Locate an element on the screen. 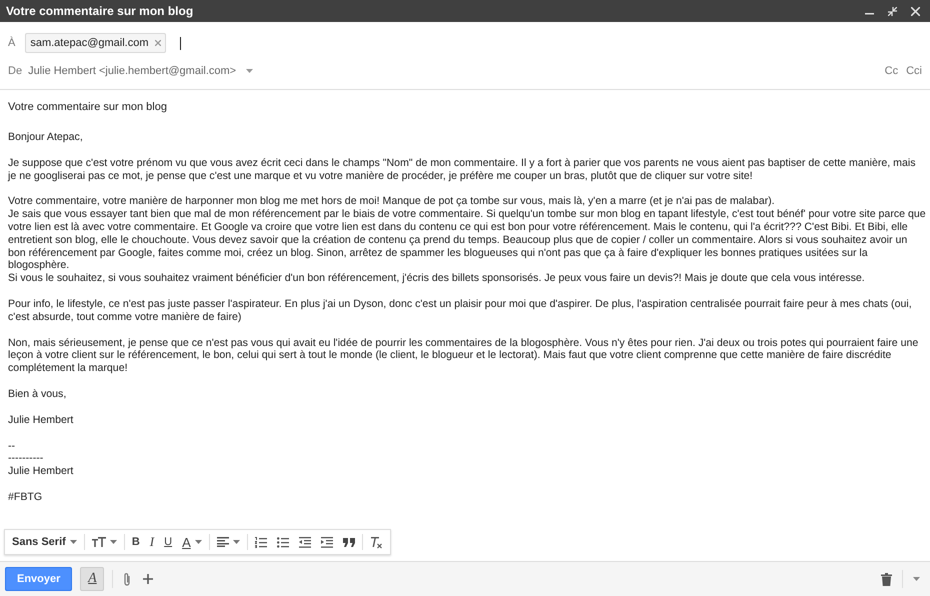 The image size is (930, 596). bold-button: B is located at coordinates (135, 542).